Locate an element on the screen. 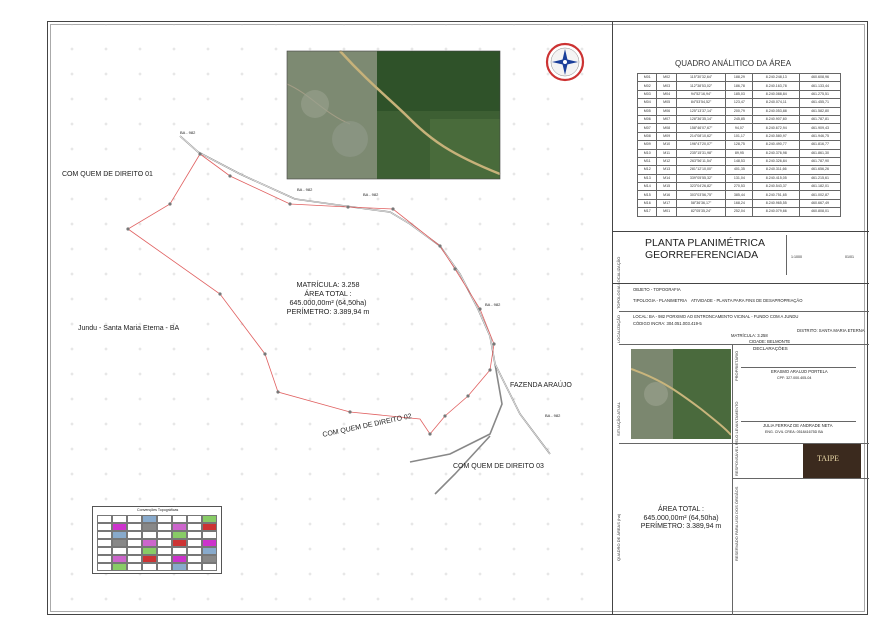 The width and height of the screenshot is (889, 624). table-cell: M16 is located at coordinates (666, 195).